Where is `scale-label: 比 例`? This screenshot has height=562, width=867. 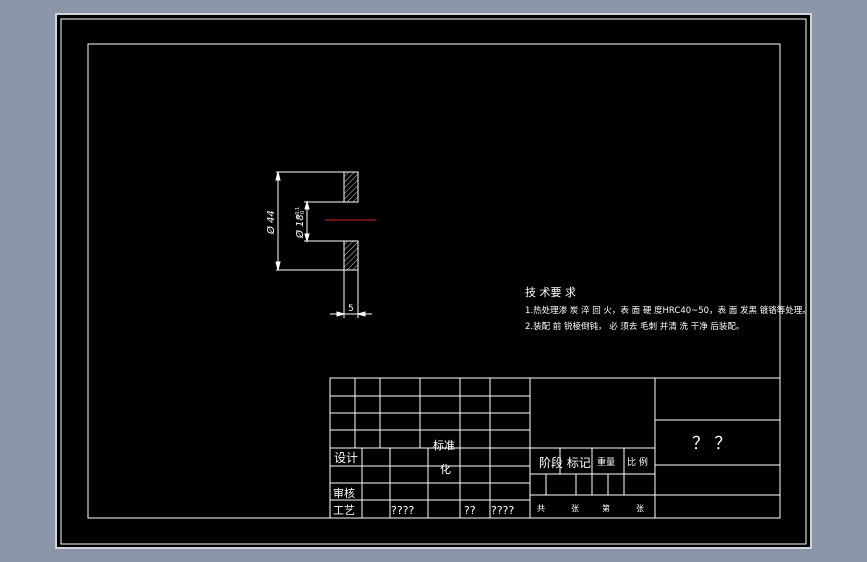
scale-label: 比 例 is located at coordinates (637, 462).